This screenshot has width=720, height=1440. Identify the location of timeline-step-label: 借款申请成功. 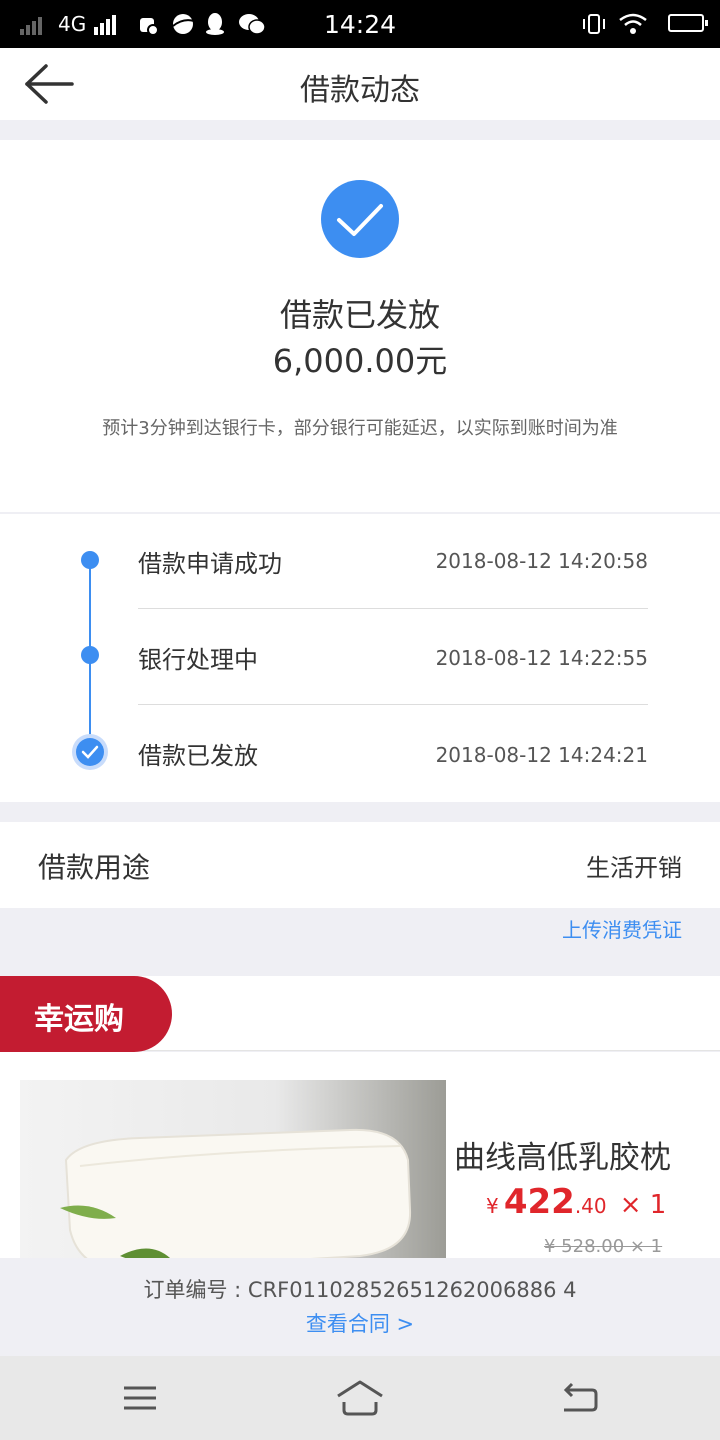
(210, 564).